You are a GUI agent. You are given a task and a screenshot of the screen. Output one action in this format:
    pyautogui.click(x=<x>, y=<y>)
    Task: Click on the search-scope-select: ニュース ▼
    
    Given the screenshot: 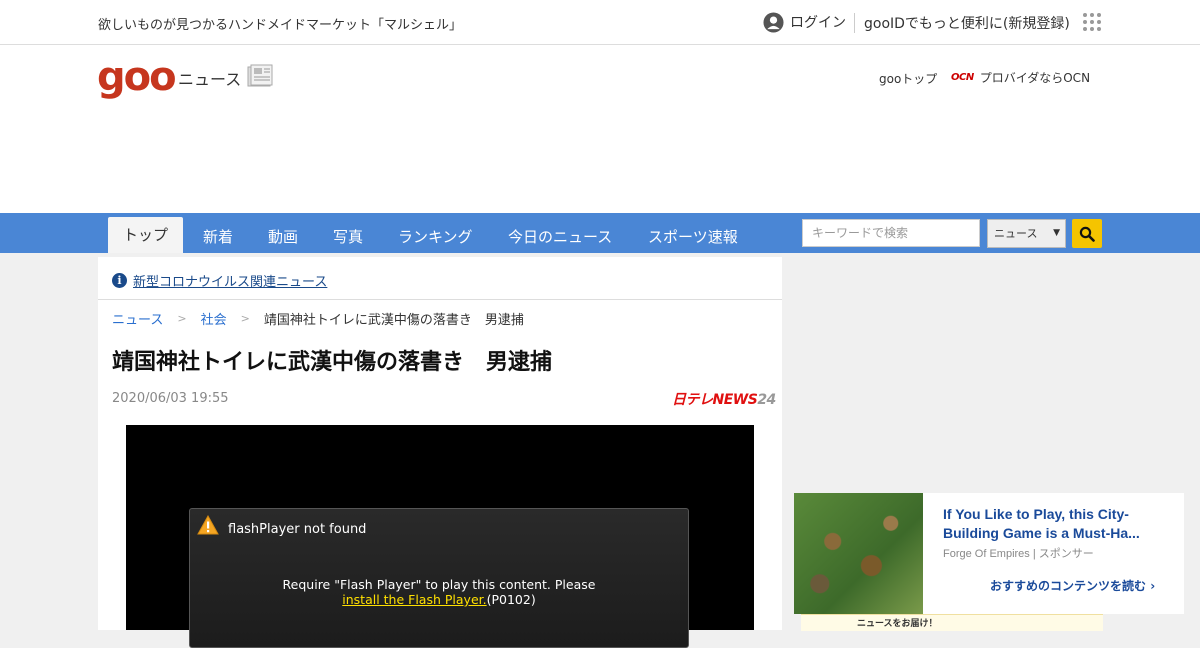 What is the action you would take?
    pyautogui.click(x=1026, y=233)
    